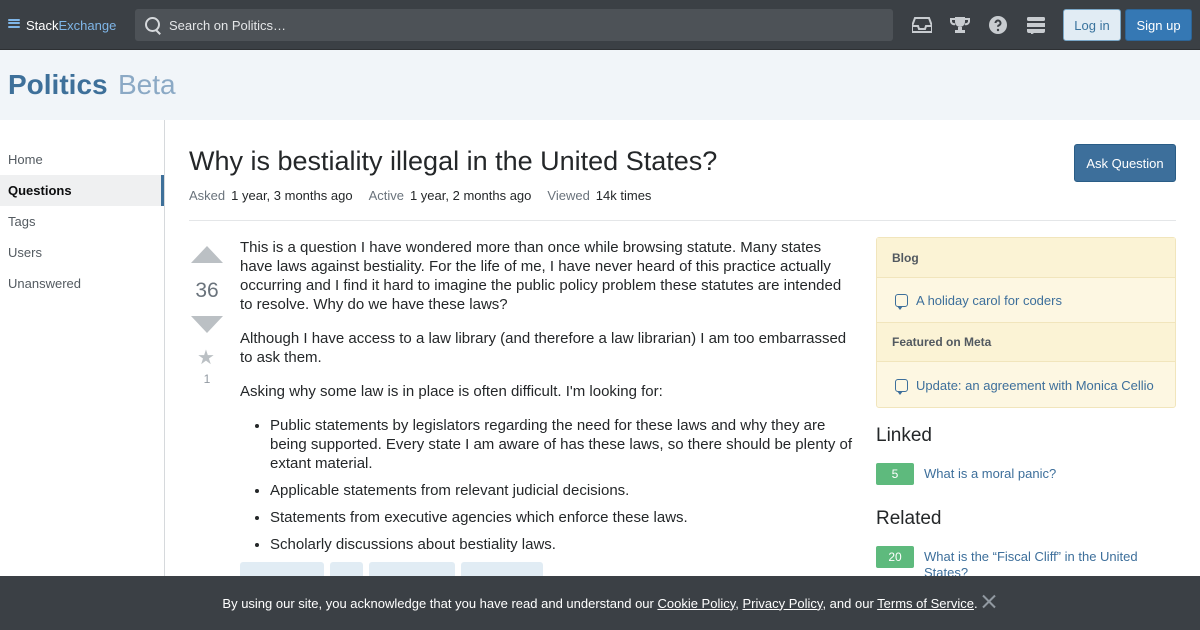  Describe the element at coordinates (1026, 342) in the screenshot. I see `meta-heading: Featured on Meta` at that location.